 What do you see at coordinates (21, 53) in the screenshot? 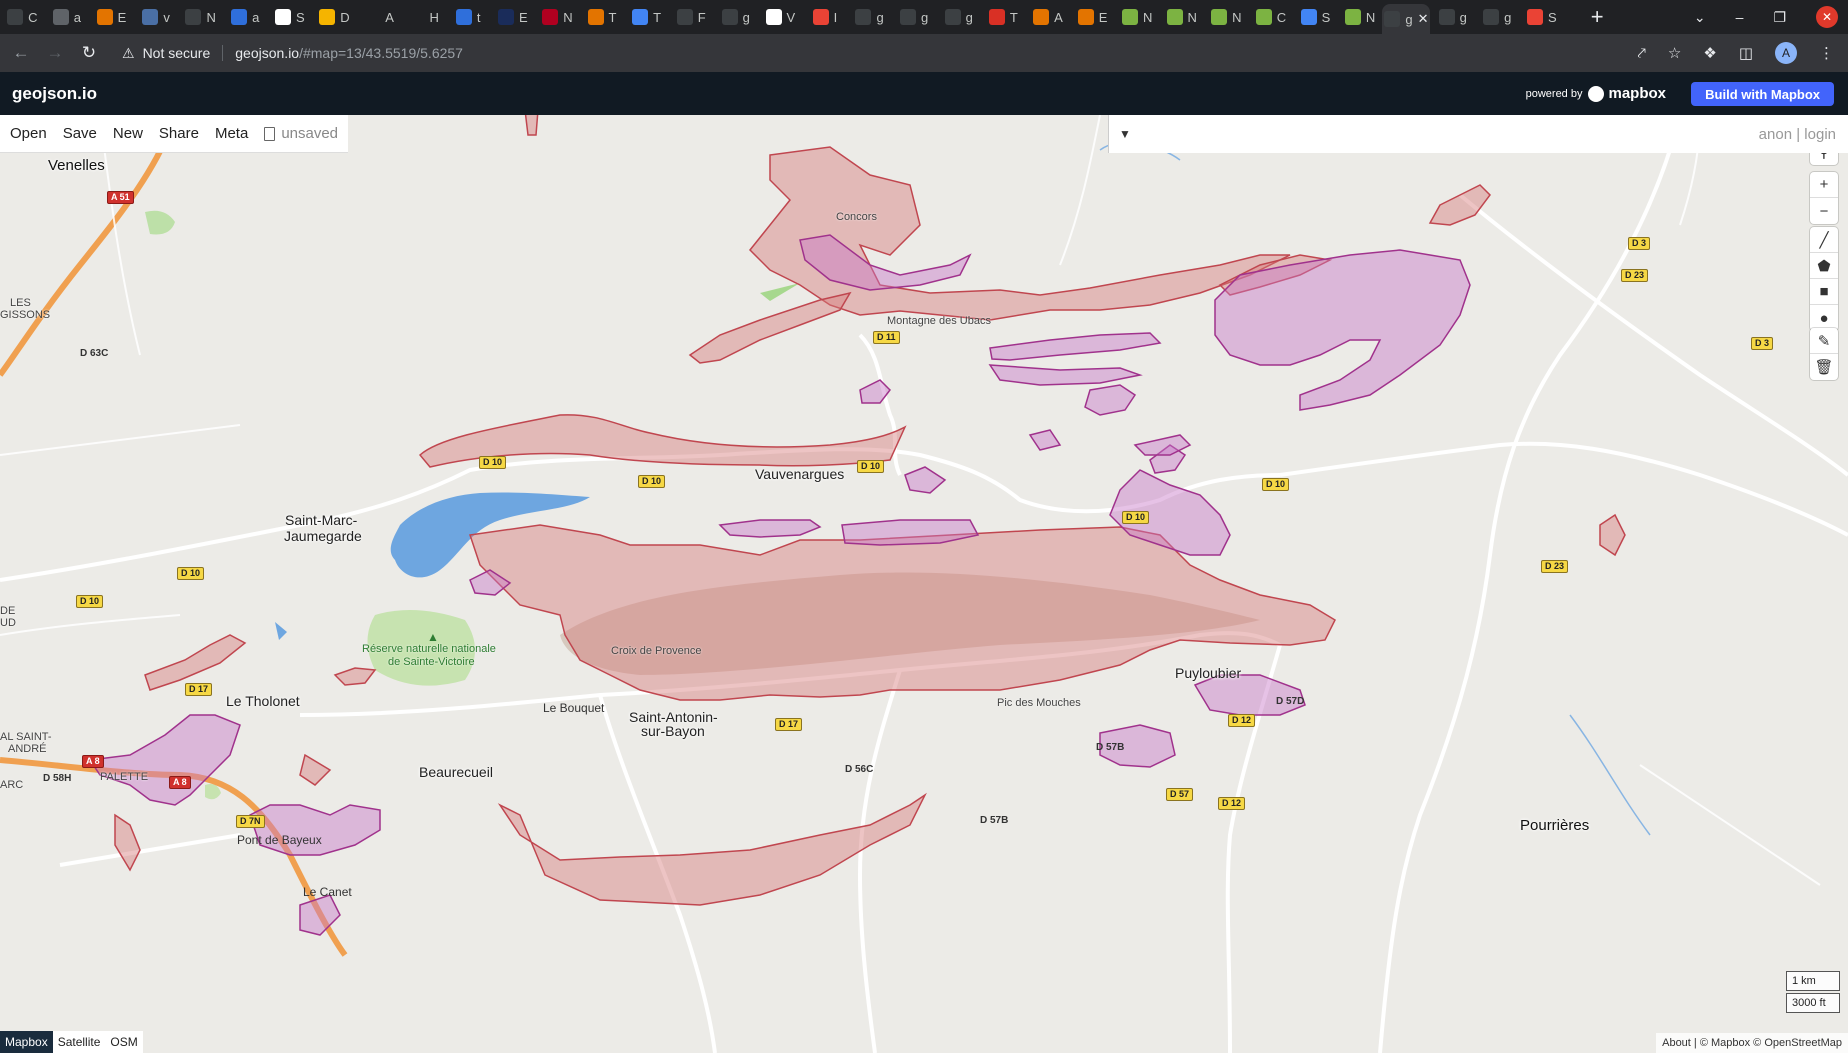
I see `back-icon: ←` at bounding box center [21, 53].